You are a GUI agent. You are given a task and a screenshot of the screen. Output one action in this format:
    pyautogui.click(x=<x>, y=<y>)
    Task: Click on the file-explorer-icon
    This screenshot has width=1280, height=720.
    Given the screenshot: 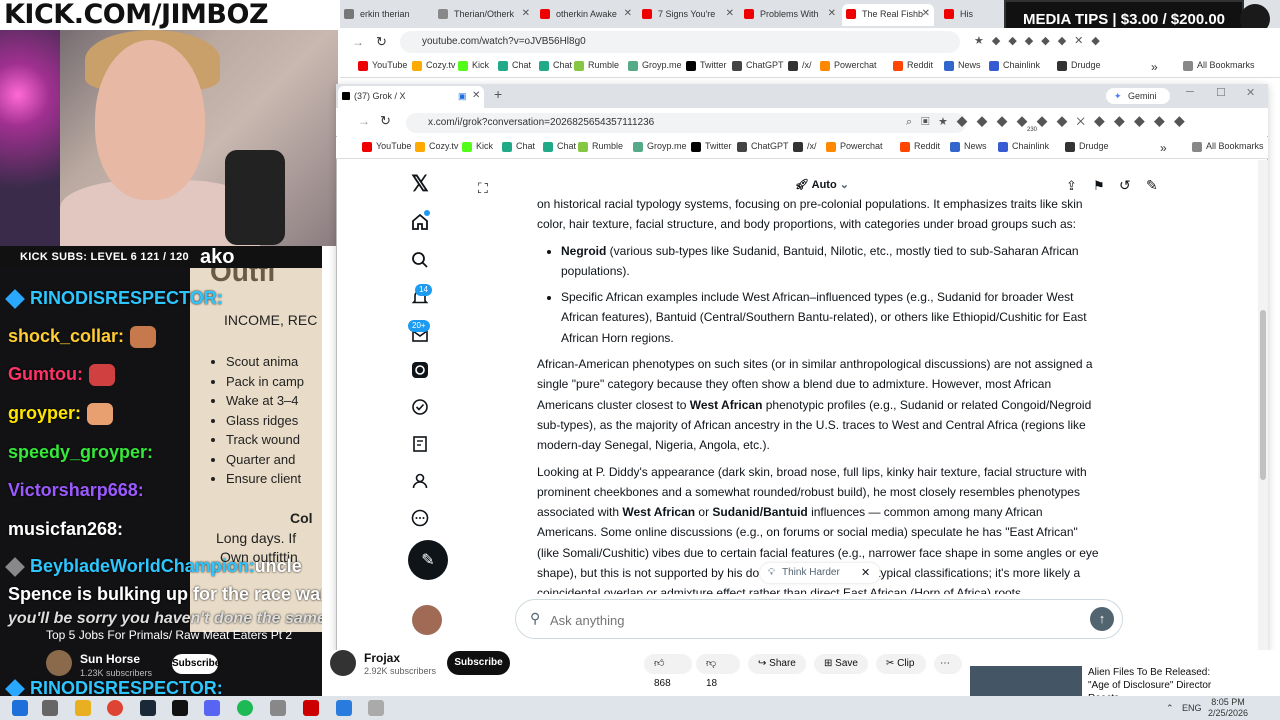 What is the action you would take?
    pyautogui.click(x=83, y=708)
    